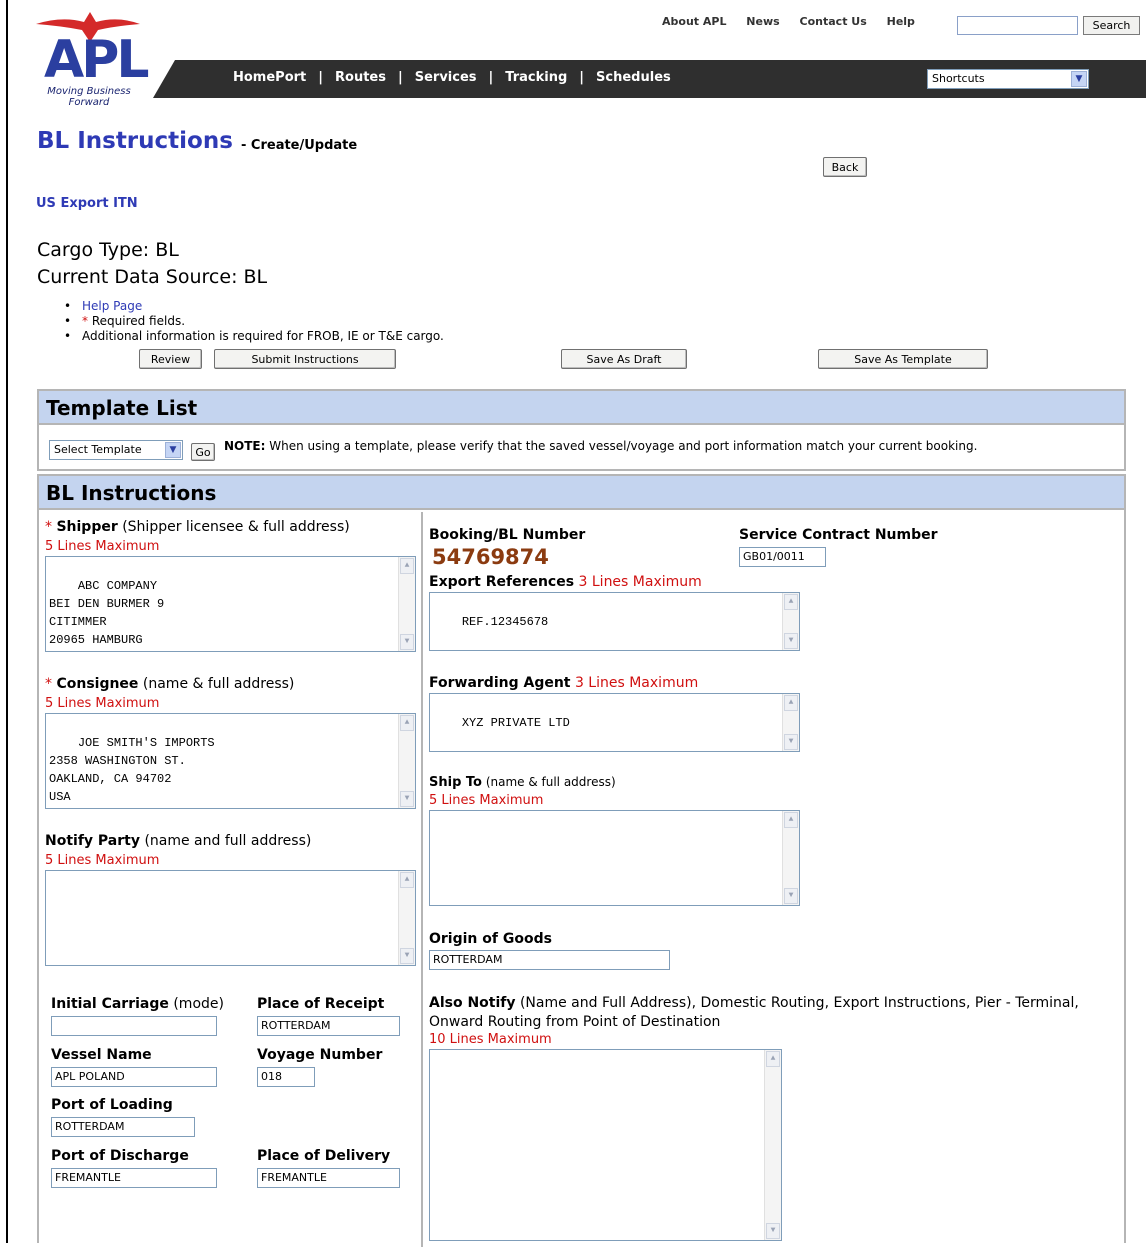 Image resolution: width=1146 pixels, height=1247 pixels. I want to click on go-button: Go, so click(203, 452).